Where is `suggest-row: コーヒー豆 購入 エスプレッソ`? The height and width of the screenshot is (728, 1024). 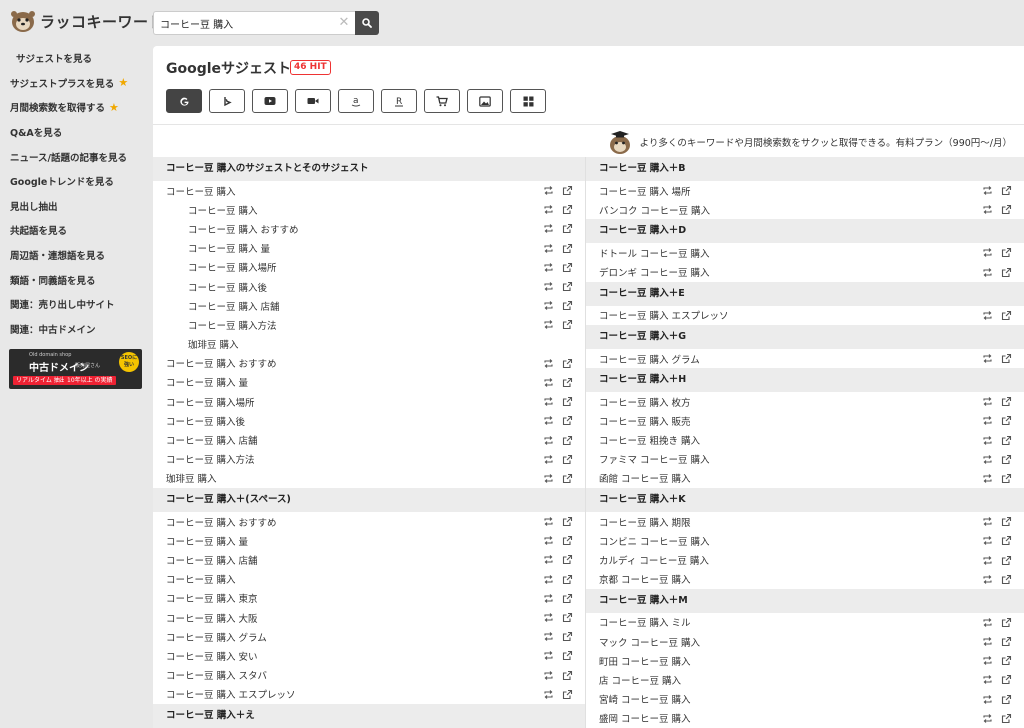
suggest-row: コーヒー豆 購入 エスプレッソ is located at coordinates (805, 315).